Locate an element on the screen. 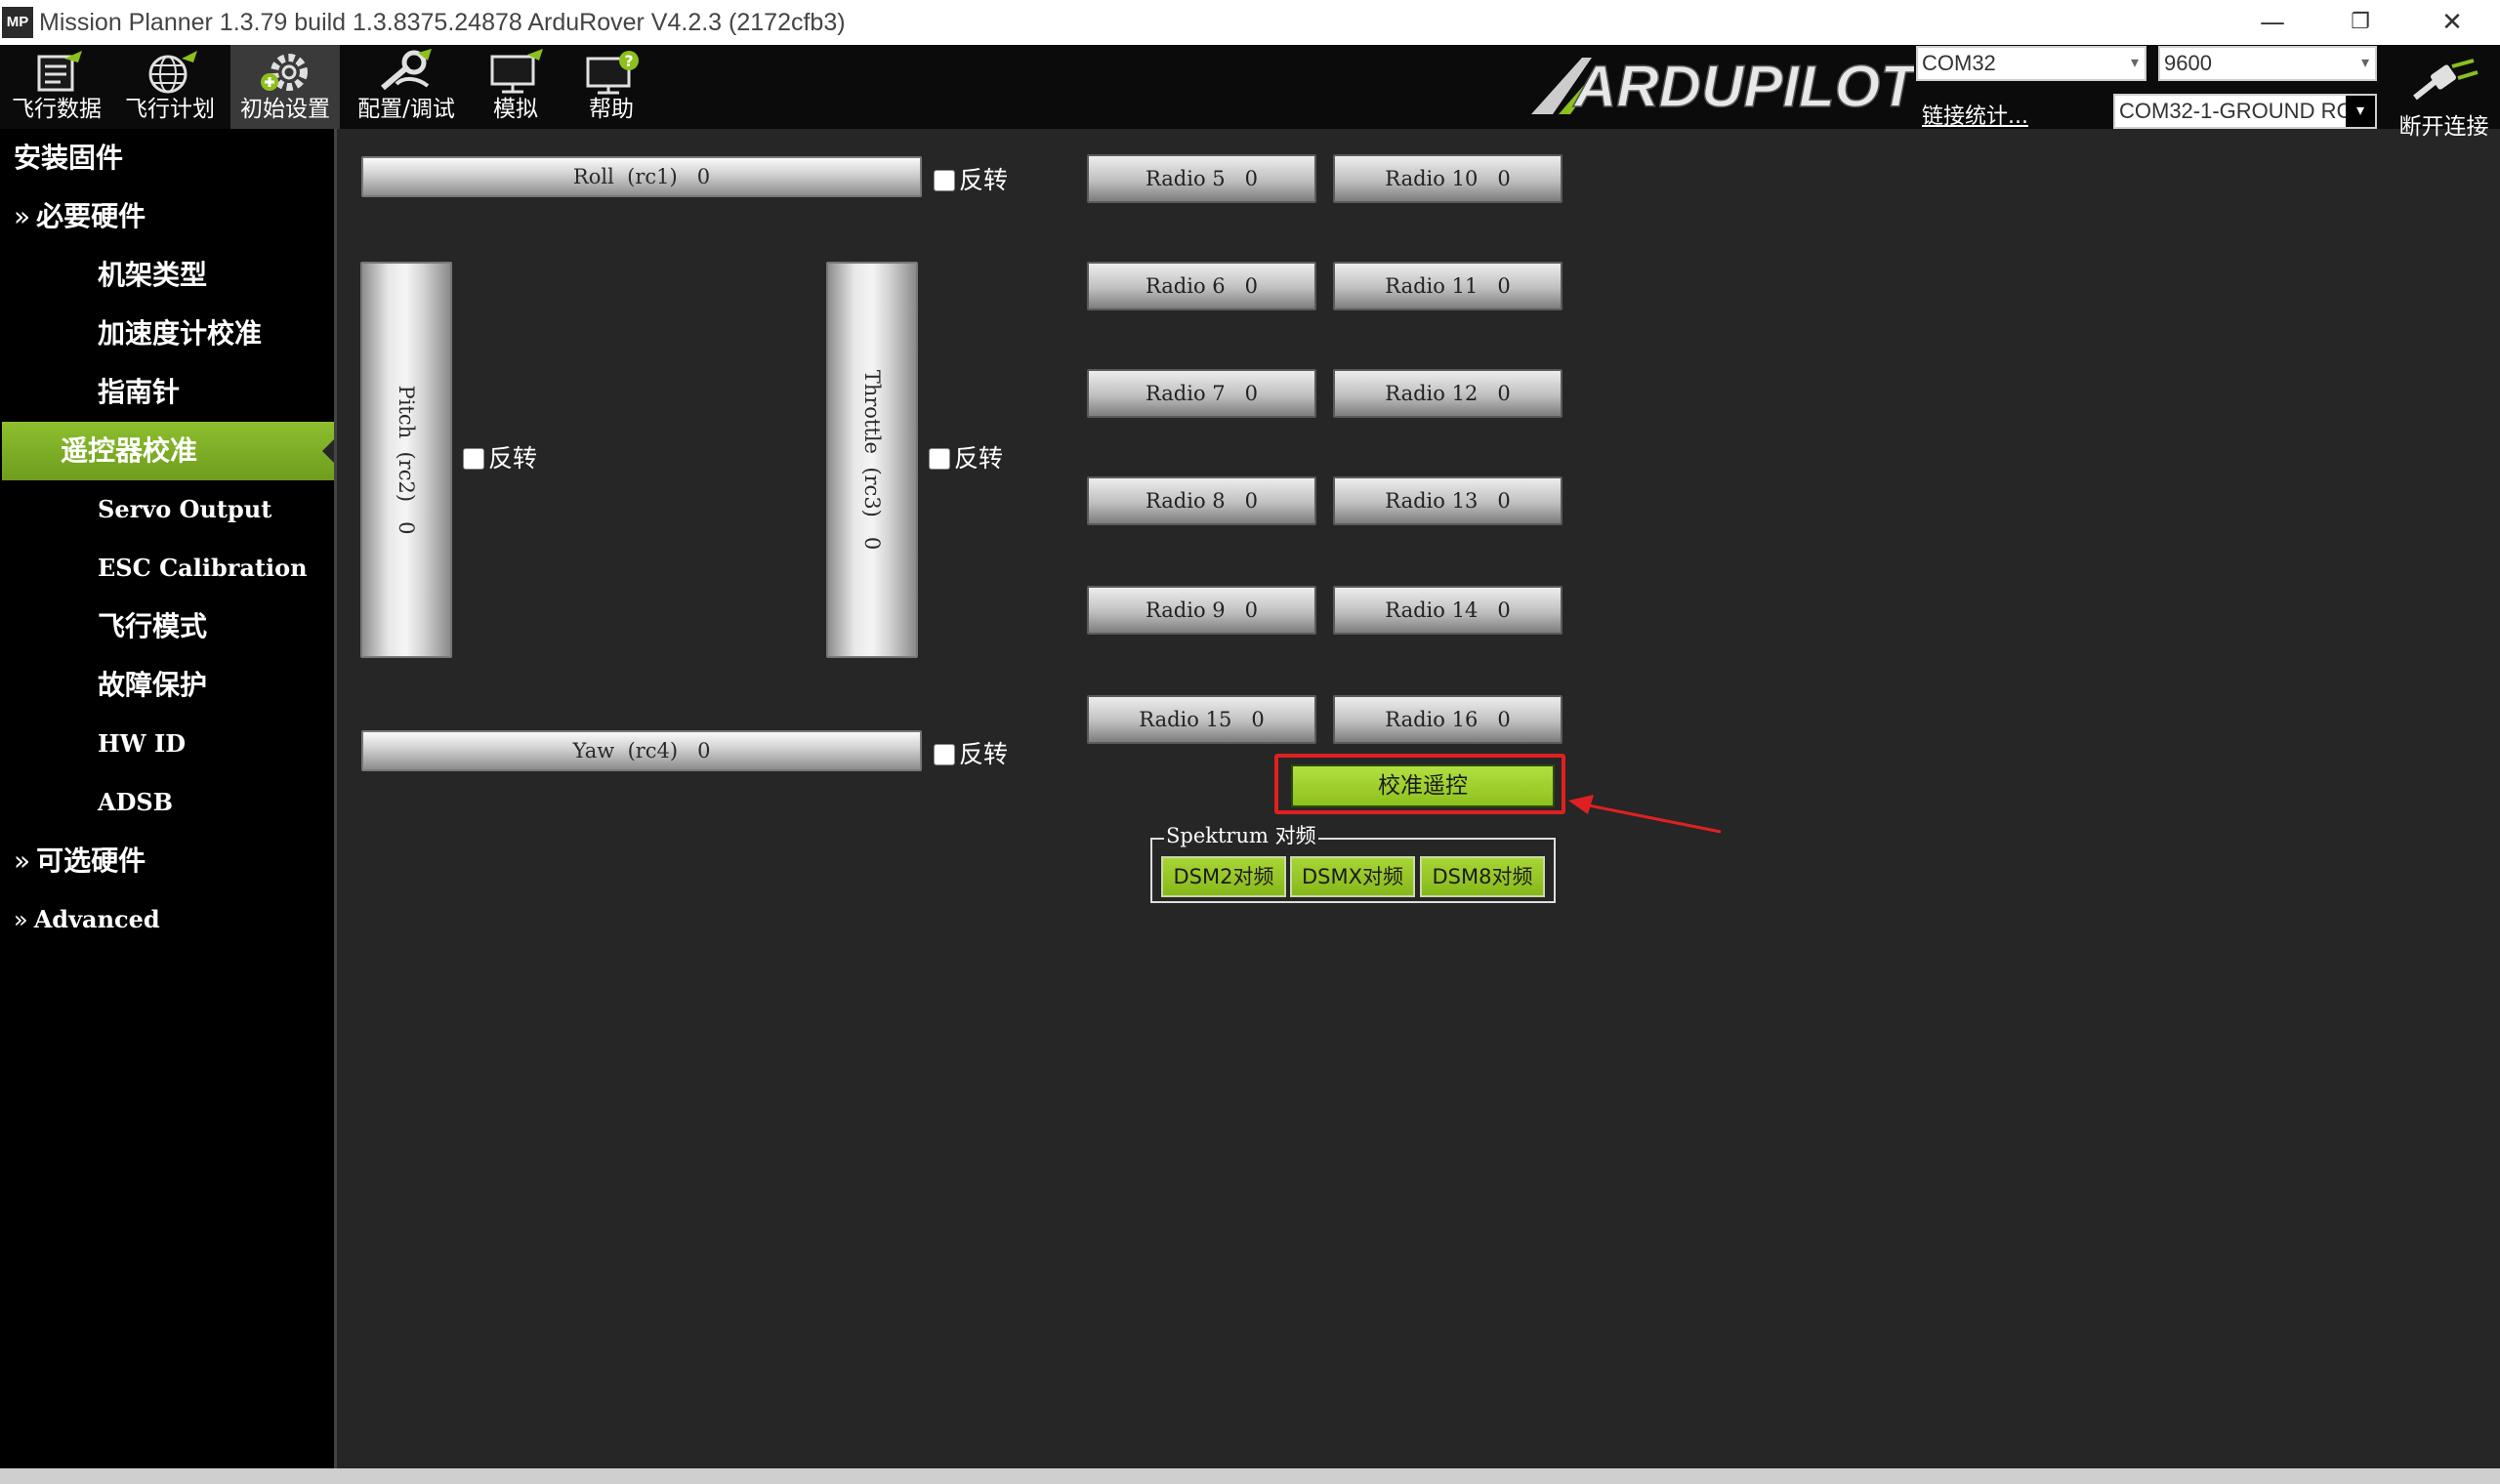 The height and width of the screenshot is (1484, 2500). sidebar-item-frame-type: 机架类型 is located at coordinates (167, 276).